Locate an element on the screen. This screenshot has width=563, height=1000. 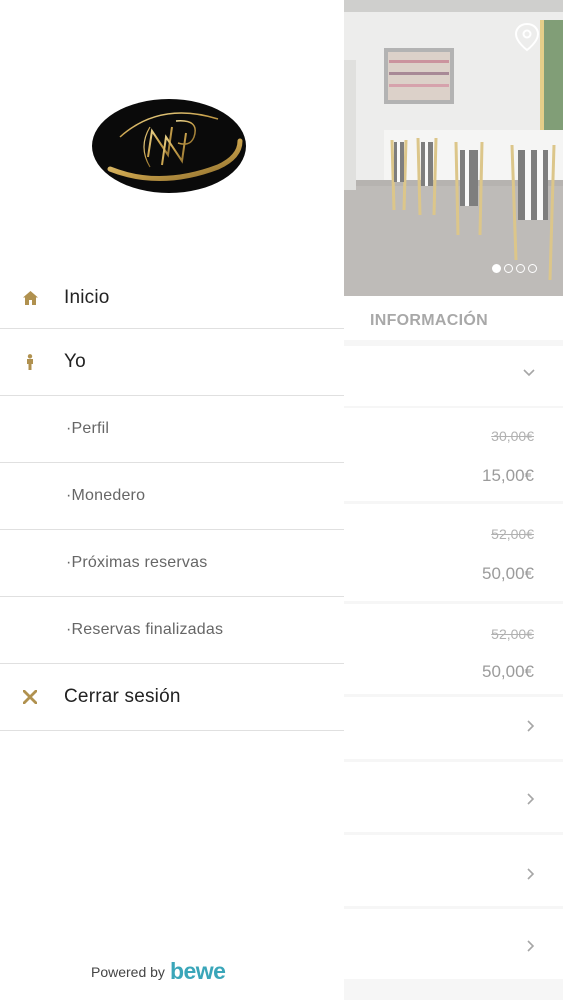
menu-item-reservas-finalizadas: ·Reservas finalizadas is located at coordinates (172, 630).